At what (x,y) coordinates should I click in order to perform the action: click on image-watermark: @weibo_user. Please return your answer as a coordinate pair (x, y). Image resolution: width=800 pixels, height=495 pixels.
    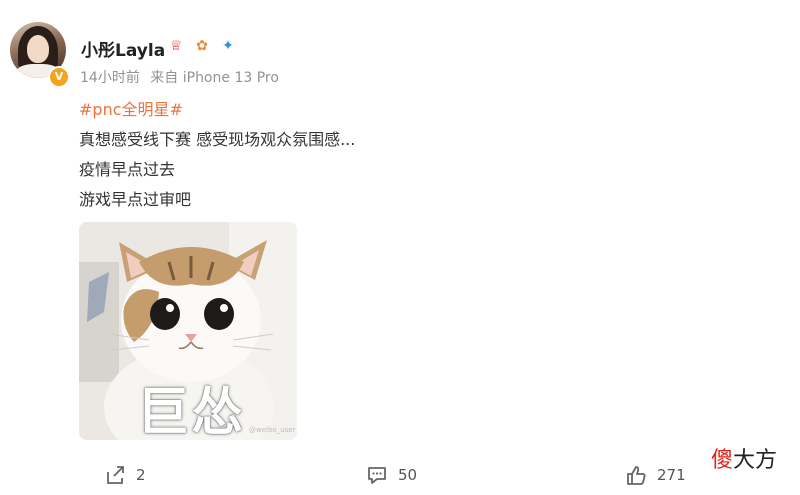
    Looking at the image, I should click on (272, 430).